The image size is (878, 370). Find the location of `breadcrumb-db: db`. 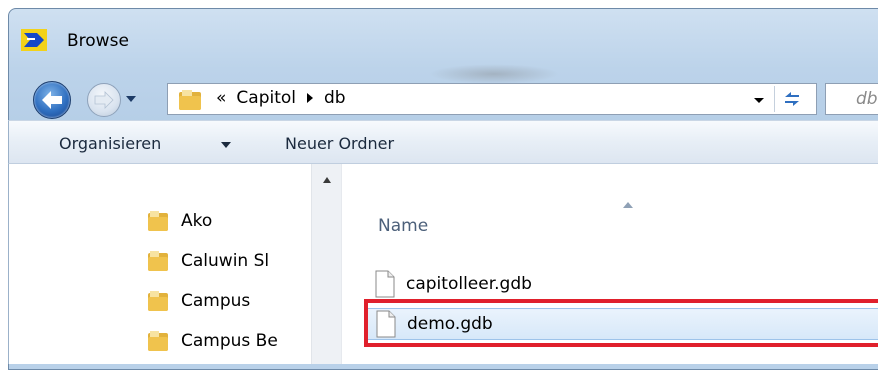

breadcrumb-db: db is located at coordinates (335, 98).